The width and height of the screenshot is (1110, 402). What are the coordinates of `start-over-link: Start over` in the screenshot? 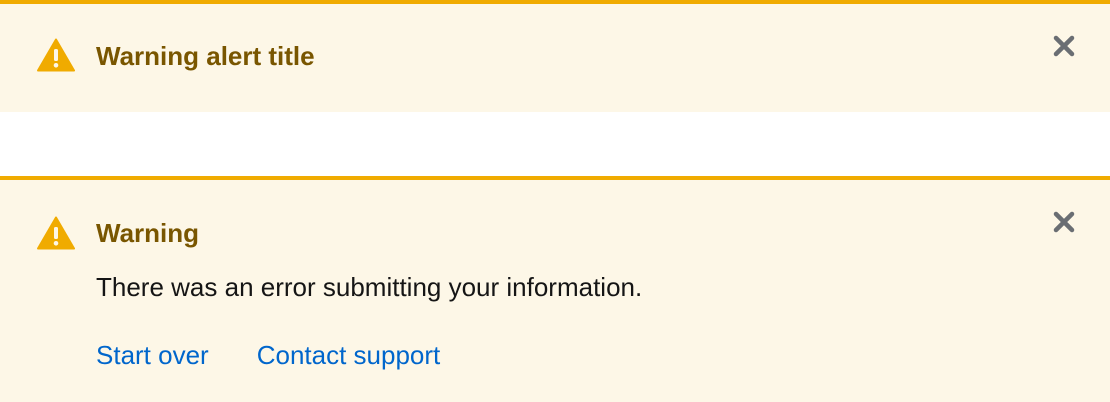 It's located at (152, 355).